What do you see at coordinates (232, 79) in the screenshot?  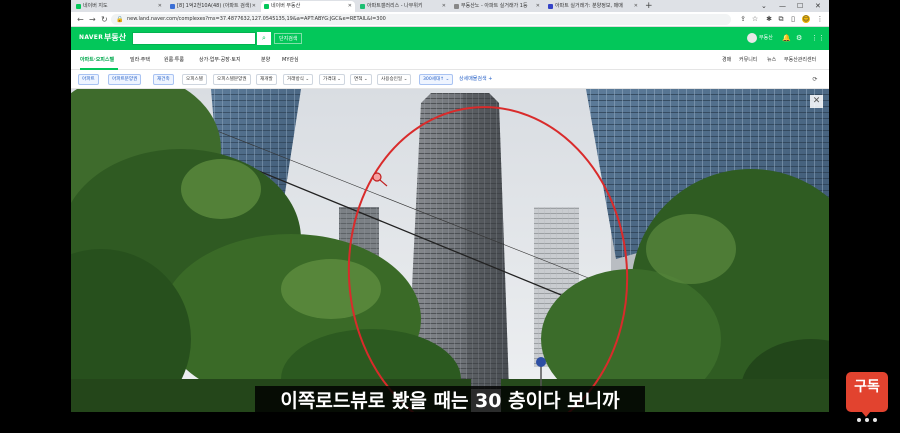 I see `filter-chip: 오피스텔분양권` at bounding box center [232, 79].